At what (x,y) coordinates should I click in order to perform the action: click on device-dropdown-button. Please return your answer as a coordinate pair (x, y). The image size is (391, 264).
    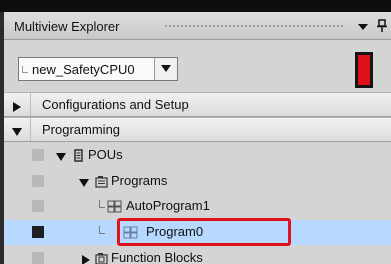
    Looking at the image, I should click on (165, 69).